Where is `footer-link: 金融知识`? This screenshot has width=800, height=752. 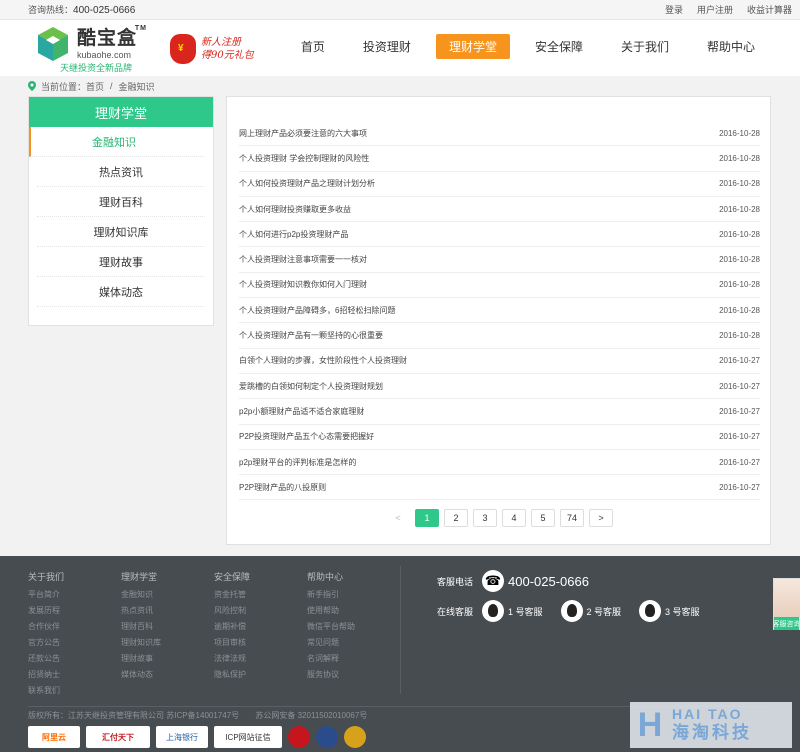 footer-link: 金融知识 is located at coordinates (167, 595).